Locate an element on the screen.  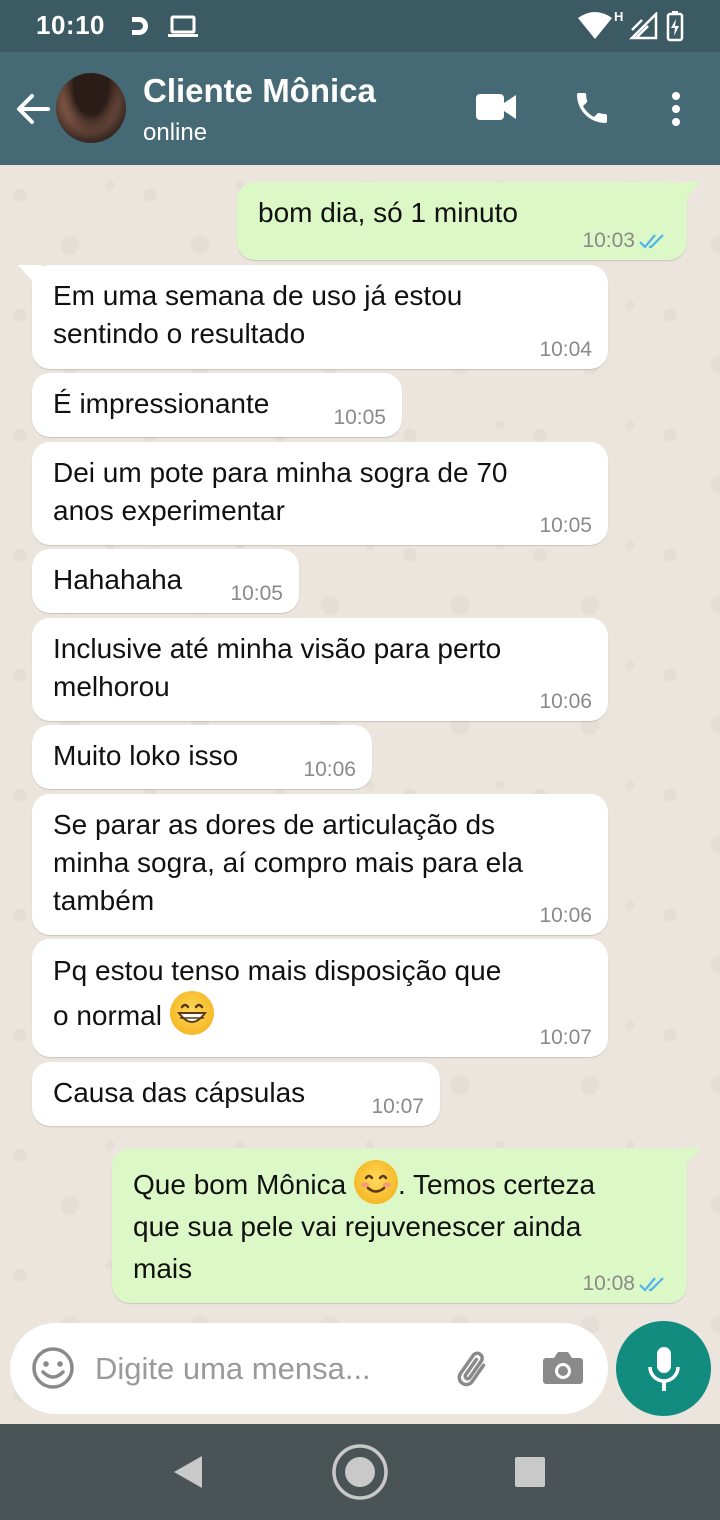
chat-header: Cliente Mônica online is located at coordinates (360, 108).